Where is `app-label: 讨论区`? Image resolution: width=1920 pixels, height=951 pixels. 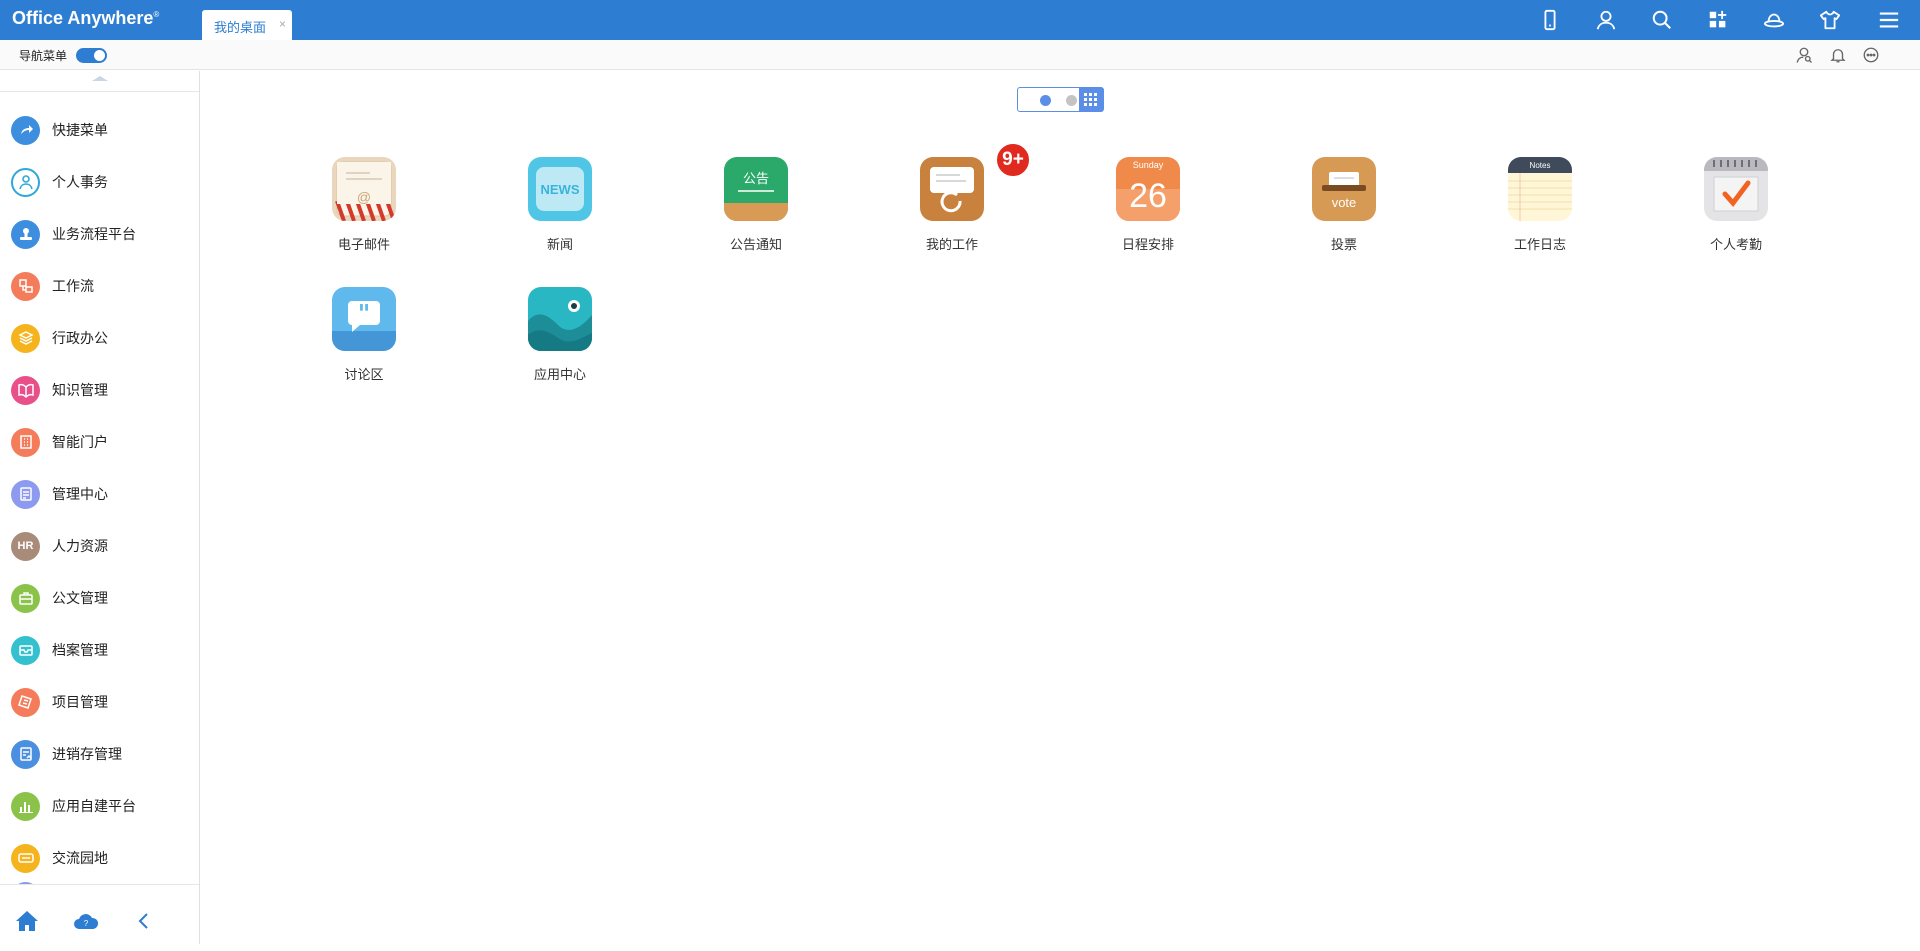
app-label: 讨论区 is located at coordinates (364, 374).